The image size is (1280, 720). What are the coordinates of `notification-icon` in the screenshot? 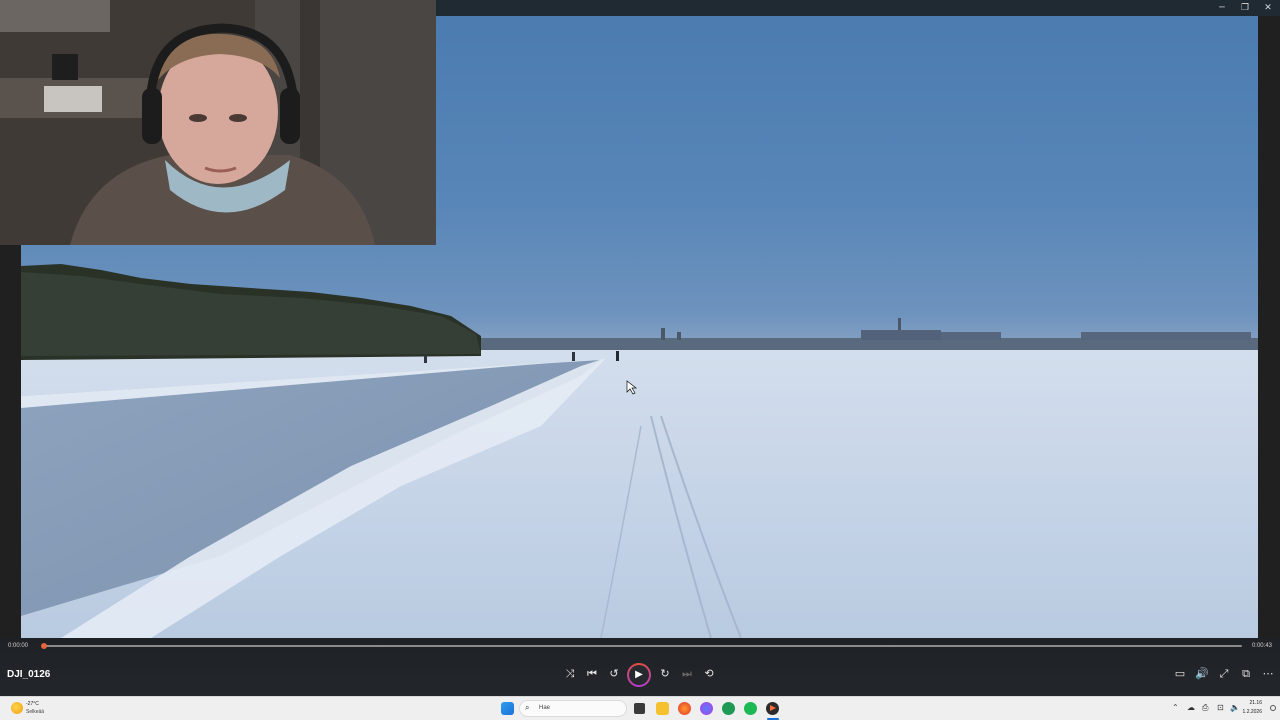 It's located at (1273, 708).